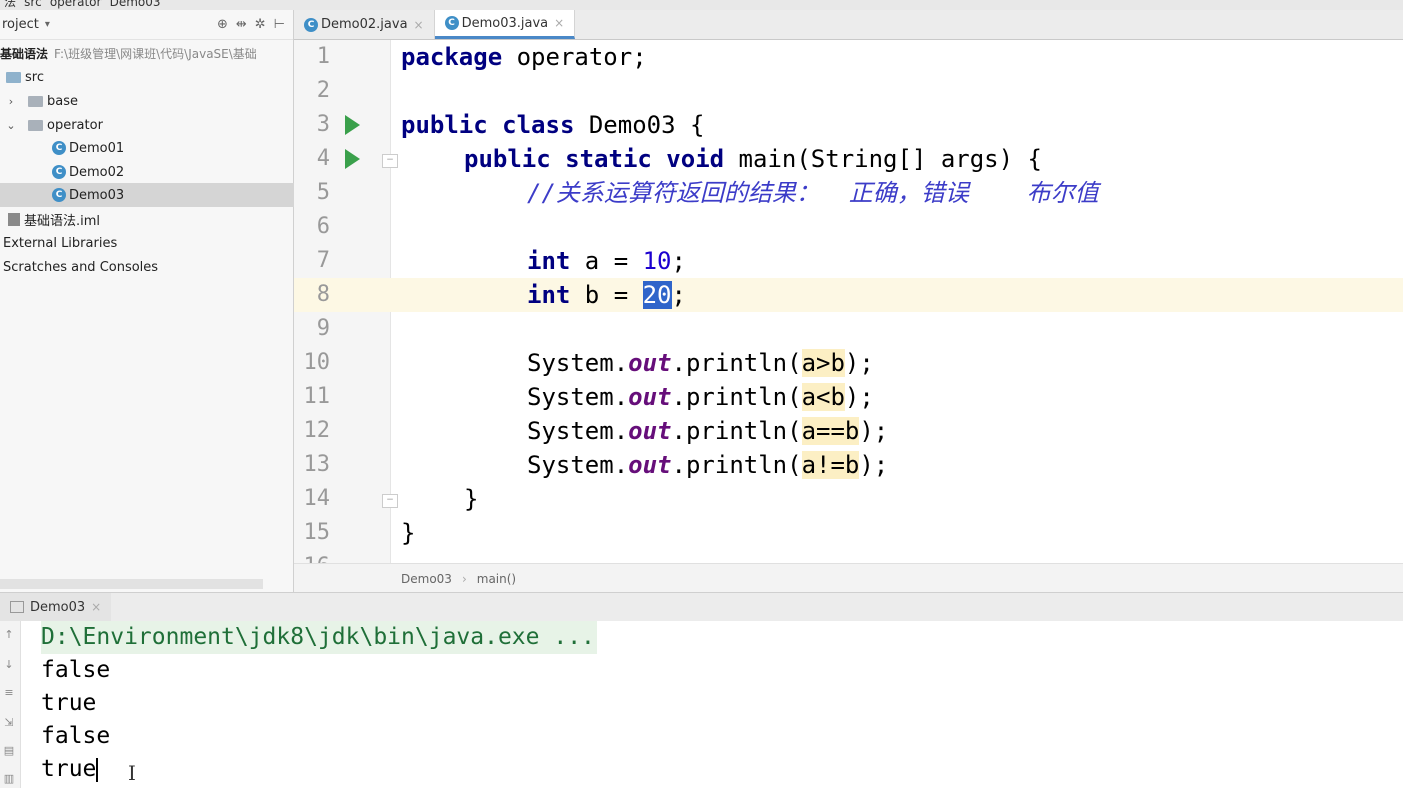  Describe the element at coordinates (33, 4) in the screenshot. I see `nav-crumb: src` at that location.